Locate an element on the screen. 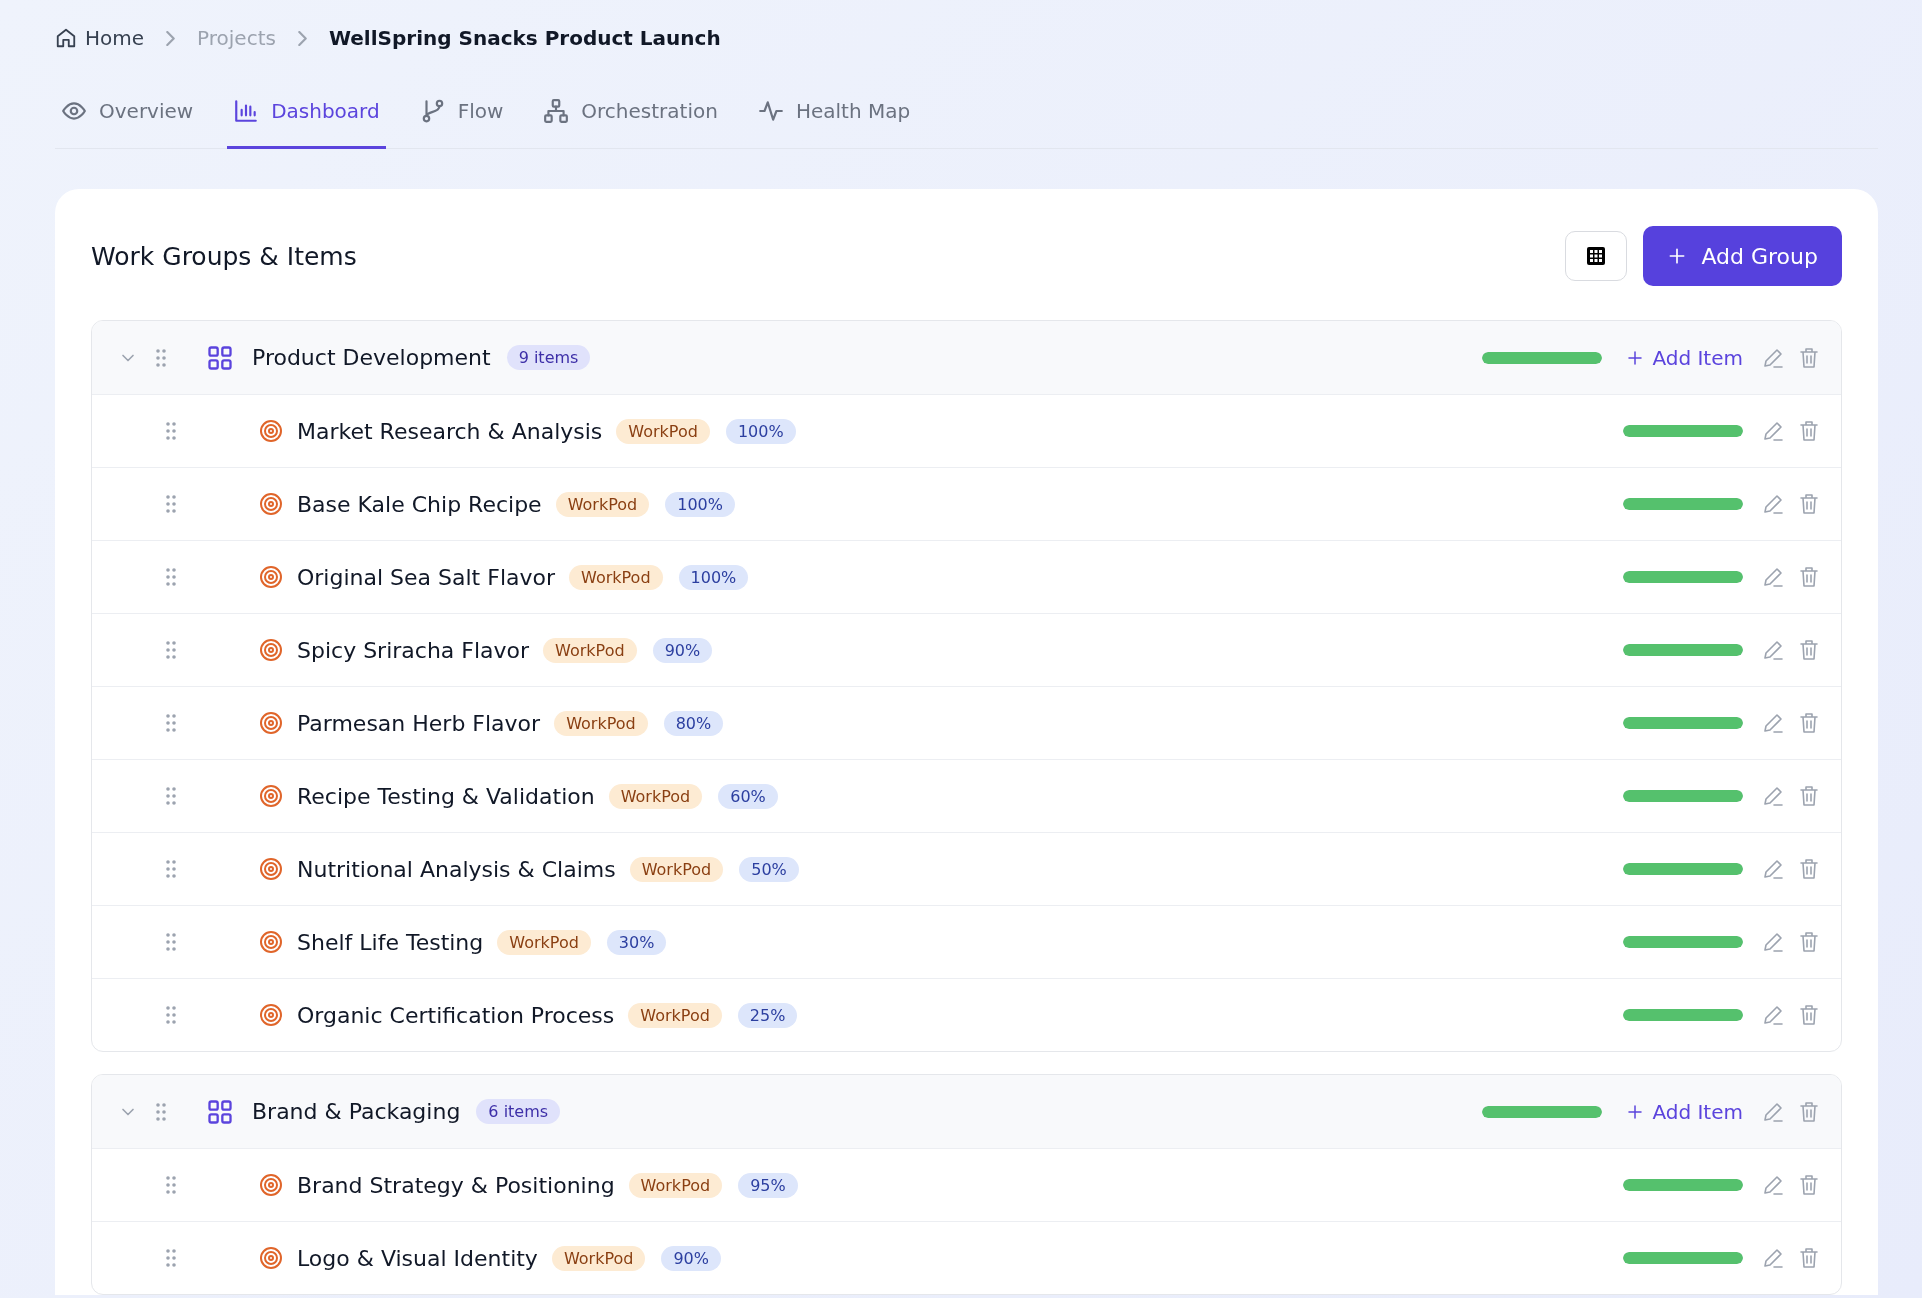 This screenshot has height=1298, width=1922. item-count-badge: 6 items is located at coordinates (518, 1111).